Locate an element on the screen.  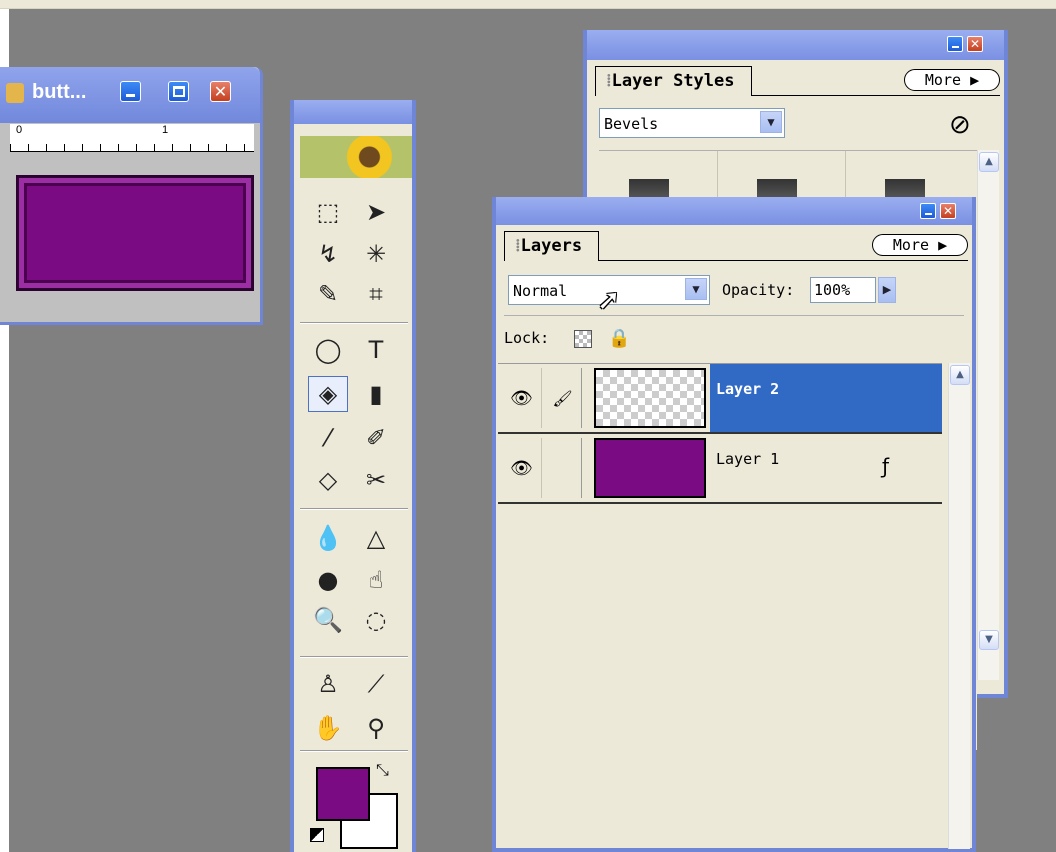
lock-transparency-icon is located at coordinates (583, 339).